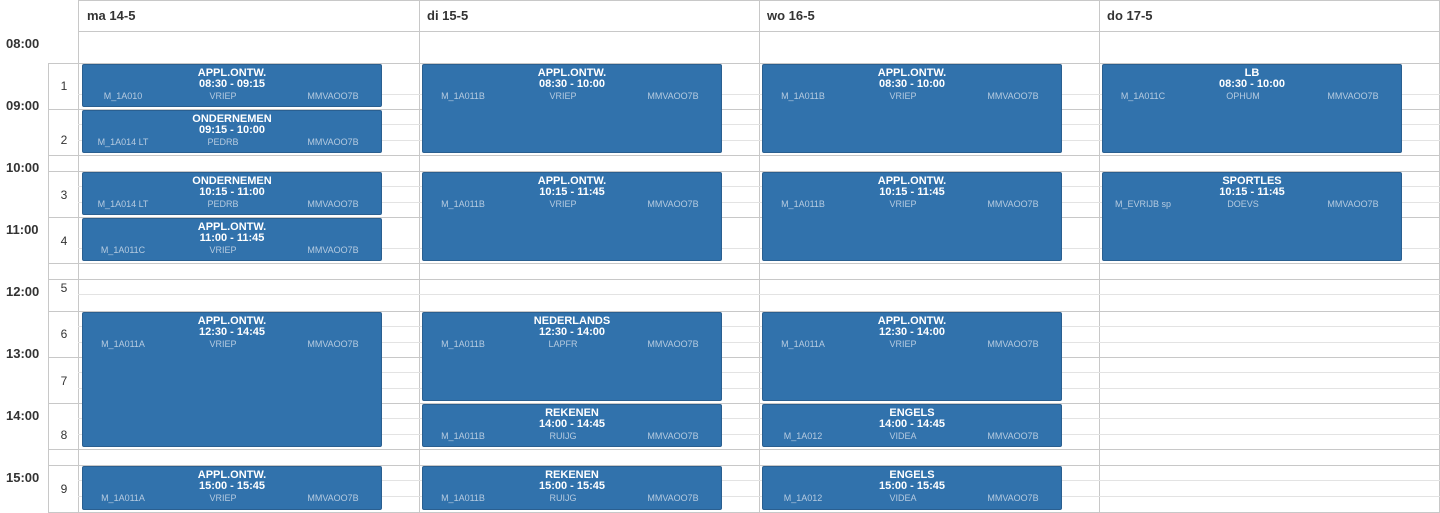  I want to click on time-label: 12:00, so click(23, 291).